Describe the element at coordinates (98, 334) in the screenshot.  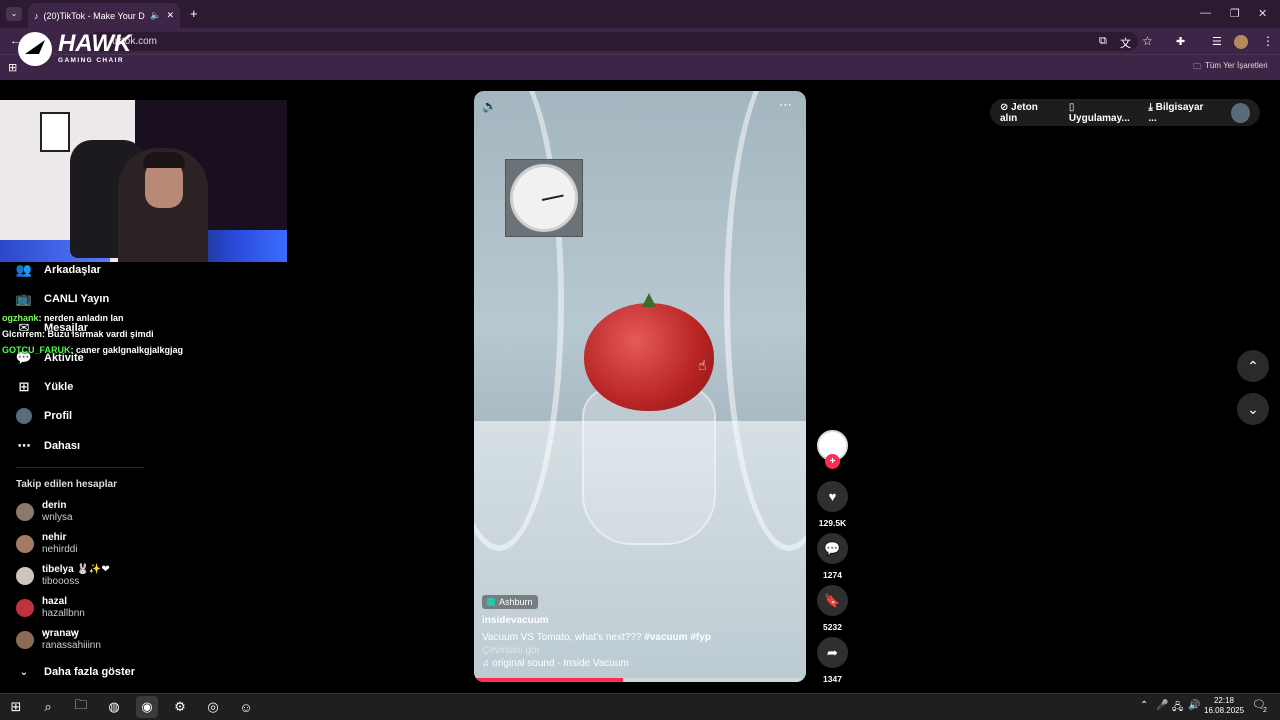
I see `chat-message: : Buzu ısırmak vardi şimdi` at that location.